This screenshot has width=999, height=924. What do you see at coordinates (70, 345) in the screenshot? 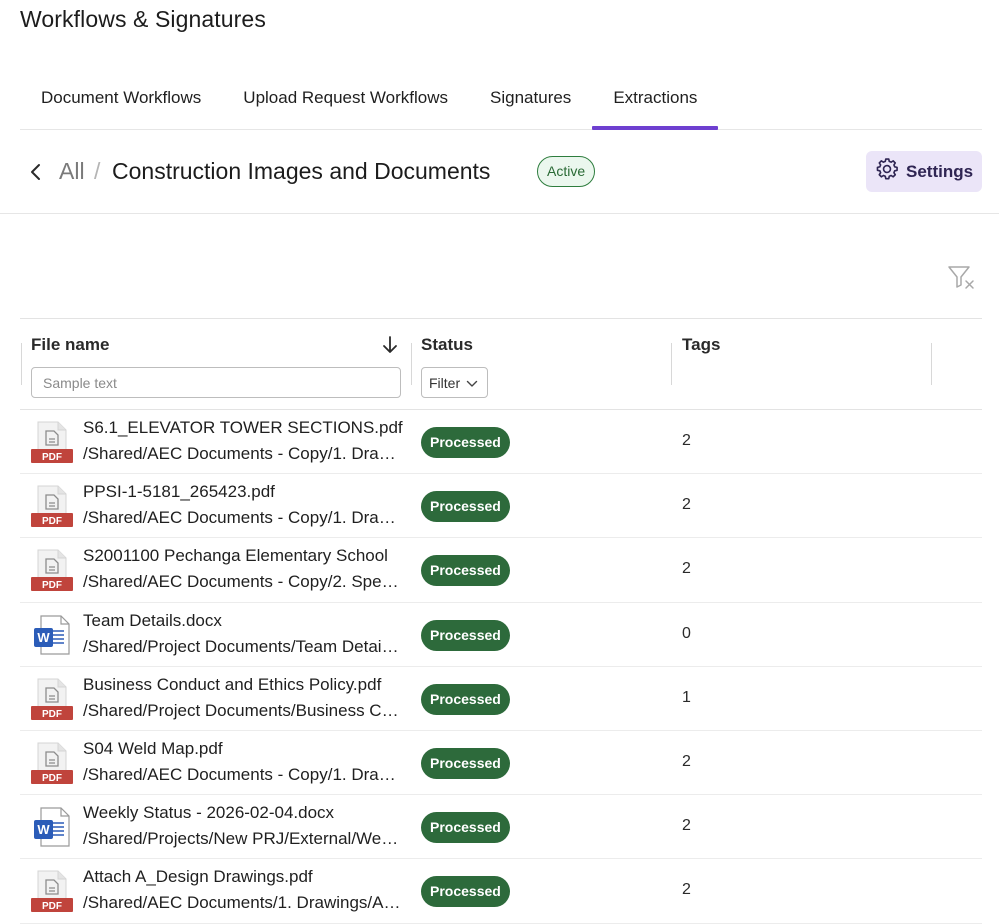
I see `column-header-file-name: File name` at bounding box center [70, 345].